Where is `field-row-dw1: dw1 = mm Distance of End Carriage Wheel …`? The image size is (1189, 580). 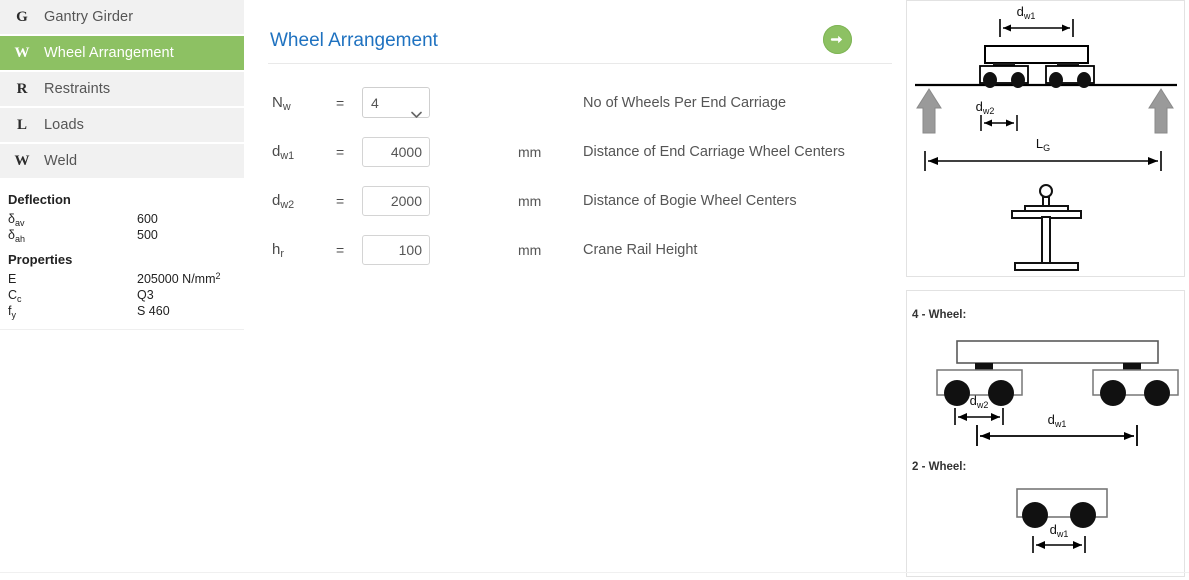 field-row-dw1: dw1 = mm Distance of End Carriage Wheel … is located at coordinates (580, 151).